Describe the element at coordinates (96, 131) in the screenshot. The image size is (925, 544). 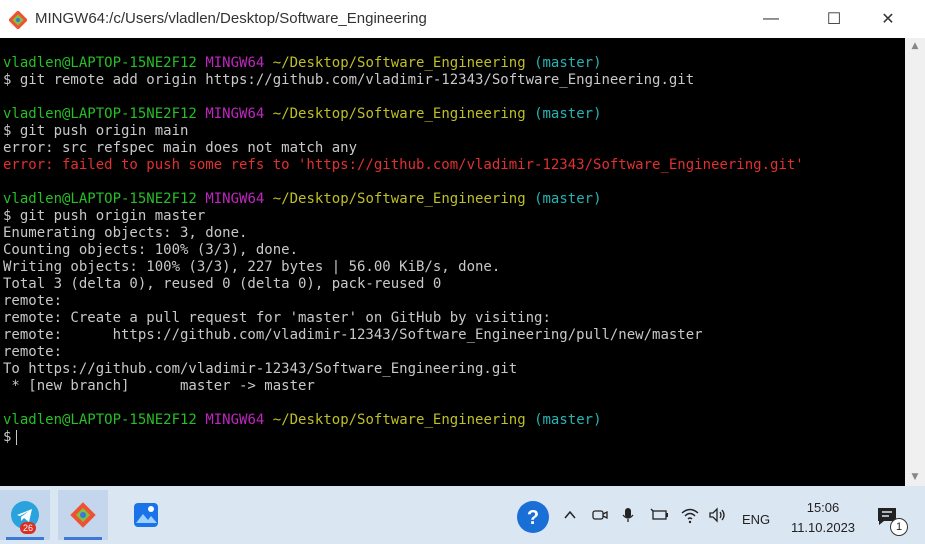
I see `output-line: $ git push origin main` at that location.